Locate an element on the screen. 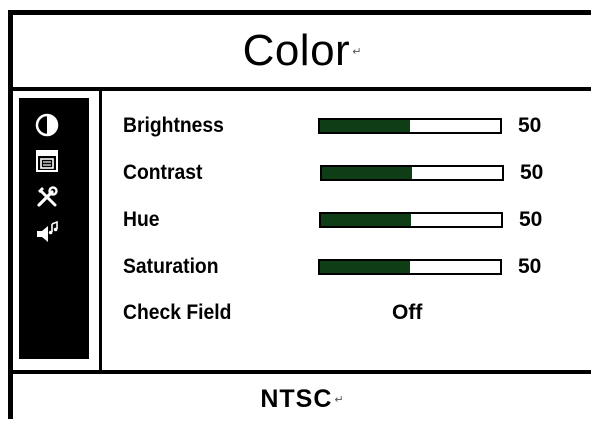 The image size is (591, 424). hue-slider-fill is located at coordinates (366, 220).